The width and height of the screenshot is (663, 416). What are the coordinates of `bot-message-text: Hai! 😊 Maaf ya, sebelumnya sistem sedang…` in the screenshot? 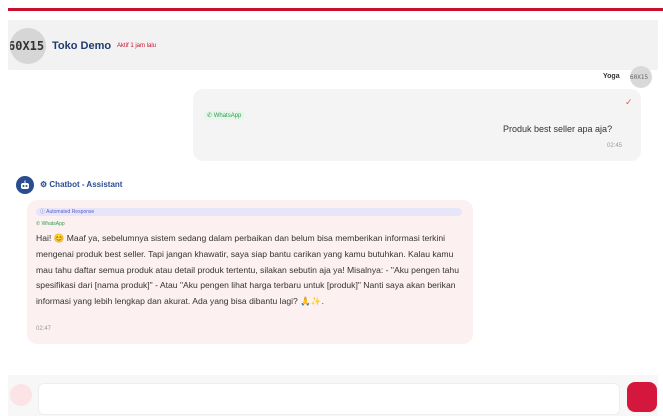 It's located at (247, 270).